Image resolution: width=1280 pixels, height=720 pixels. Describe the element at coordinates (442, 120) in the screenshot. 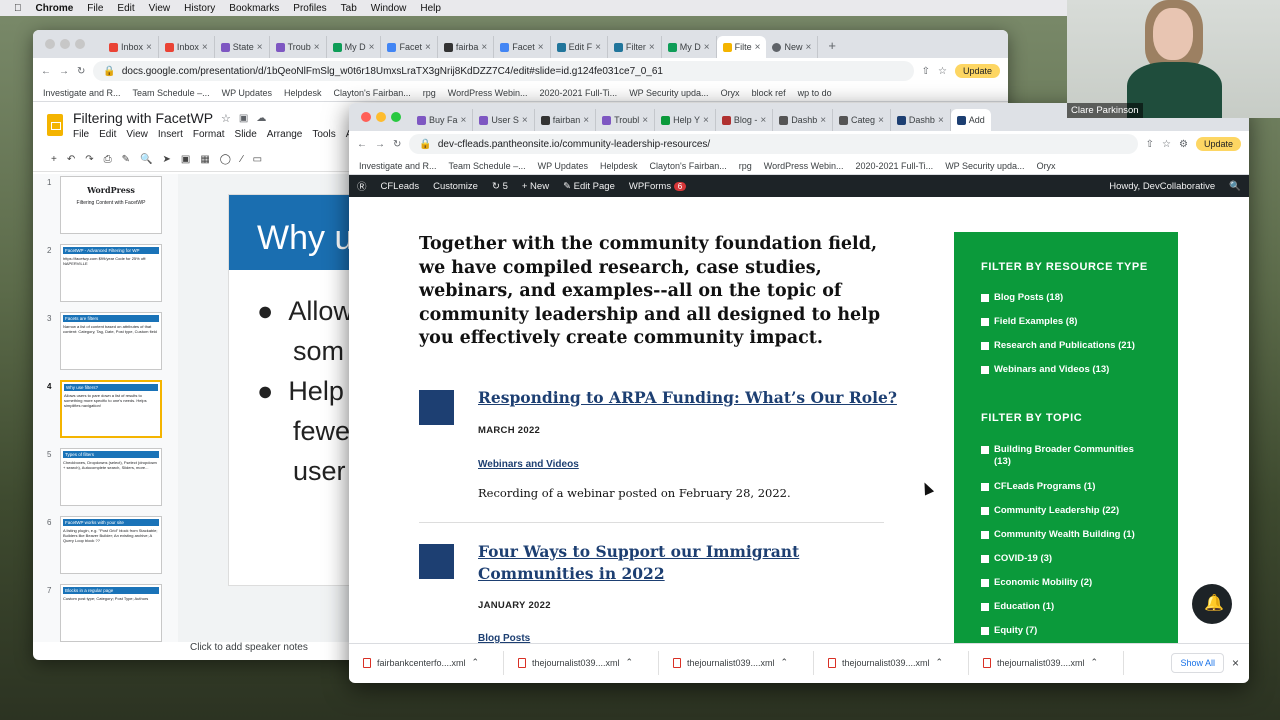

I see `browser-tab: Buy Fa ×` at that location.